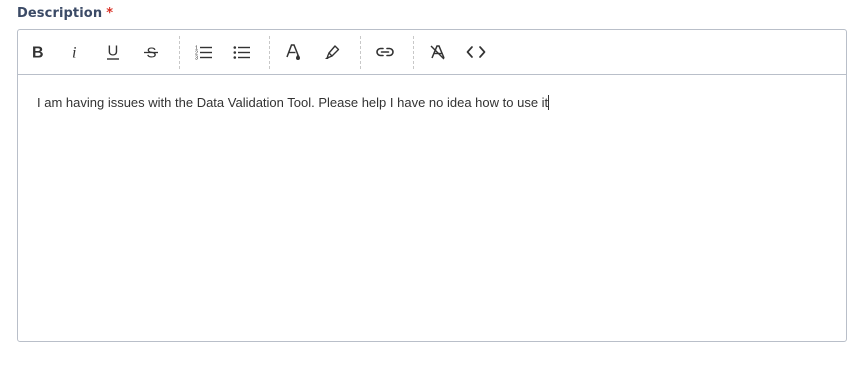 The image size is (864, 365). I want to click on clear-format-icon, so click(437, 52).